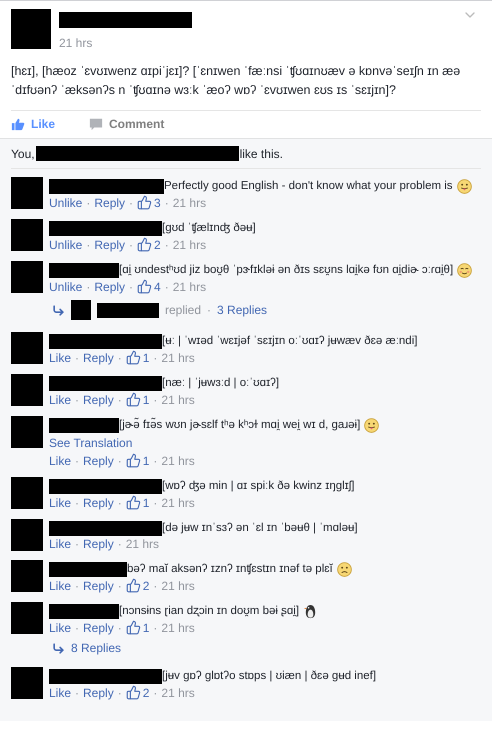  I want to click on post-text: [hɛɪ], [hæoz ˈɛvʊɪwenz ɑɪpiˈjɛɪ]? [ˈɛnɪwen ˈfæːnsi ˈʧʊɑɪnʊæv ə kɒnvəˈseɪʃn ɪn æə ˈdɪfʊənʔ ˈæksənʔs n ˈʧʊɑɪnə wɜːk ˈæoʔ wɒʔ ˈɛvʊɪwen ɛʊs ɪs ˈsɛɪjɪn]?, so click(236, 81).